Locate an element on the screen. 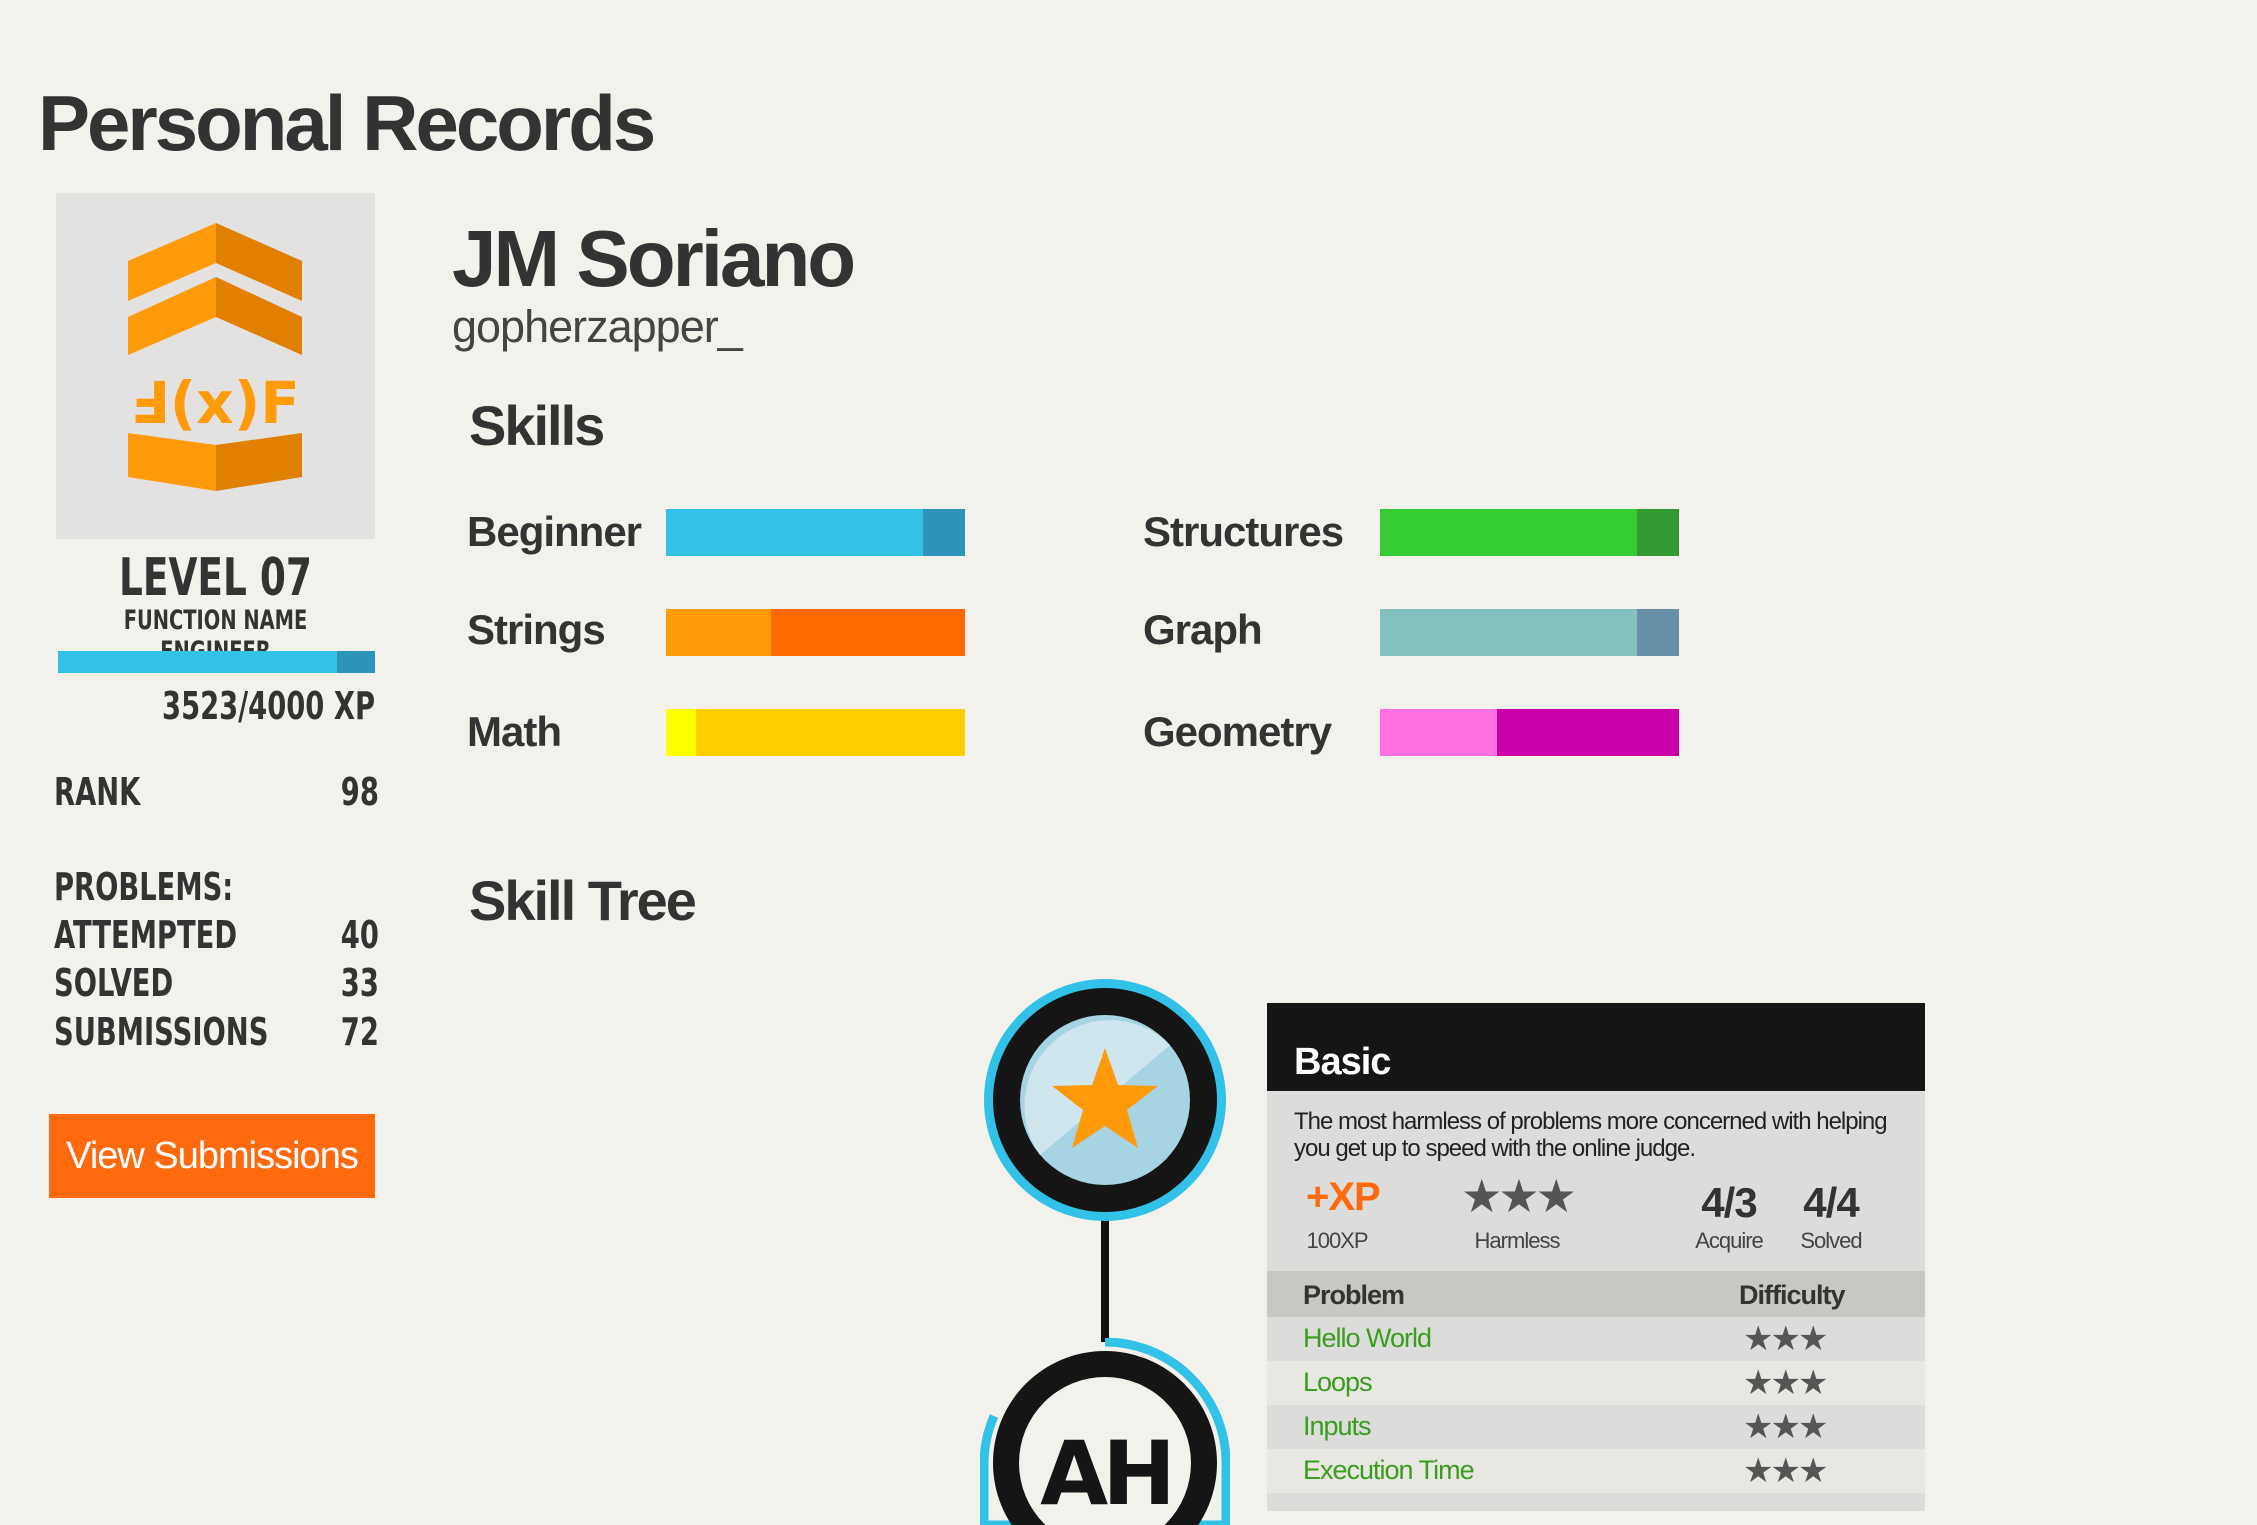  rank-row: RANK 98 is located at coordinates (216, 792).